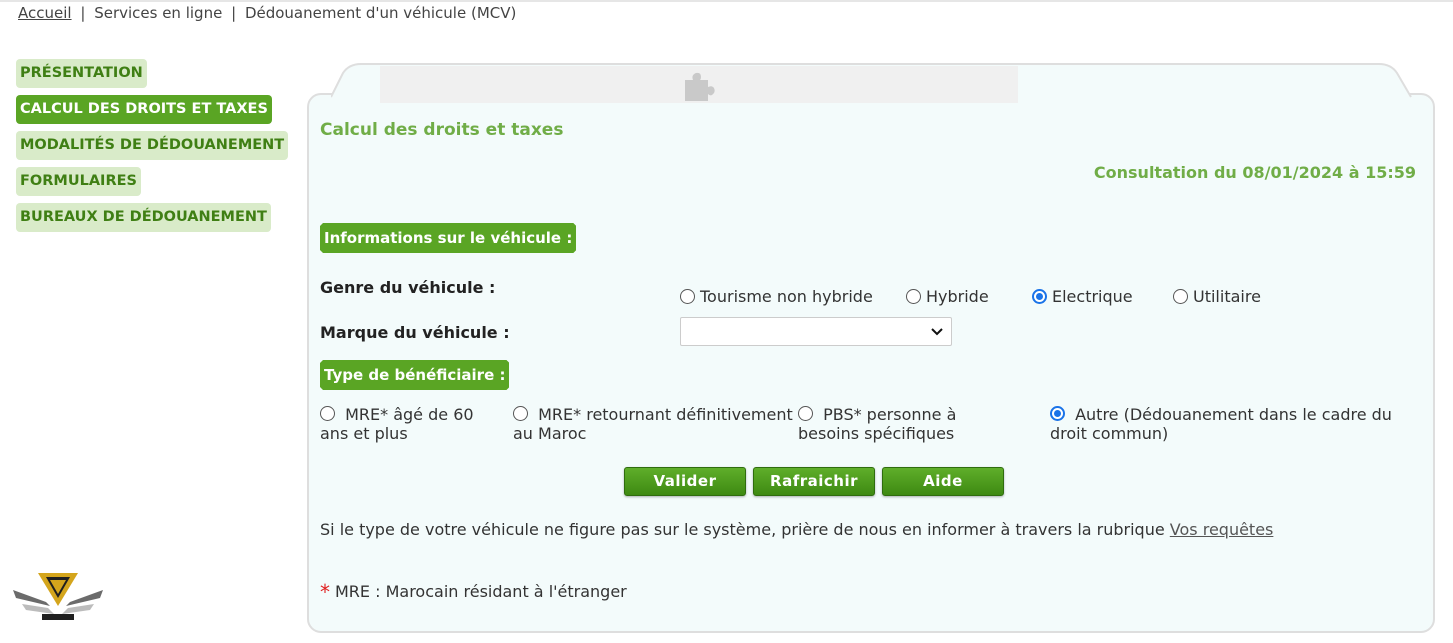 This screenshot has width=1453, height=643. I want to click on arab-defense-forum-logo, so click(58, 596).